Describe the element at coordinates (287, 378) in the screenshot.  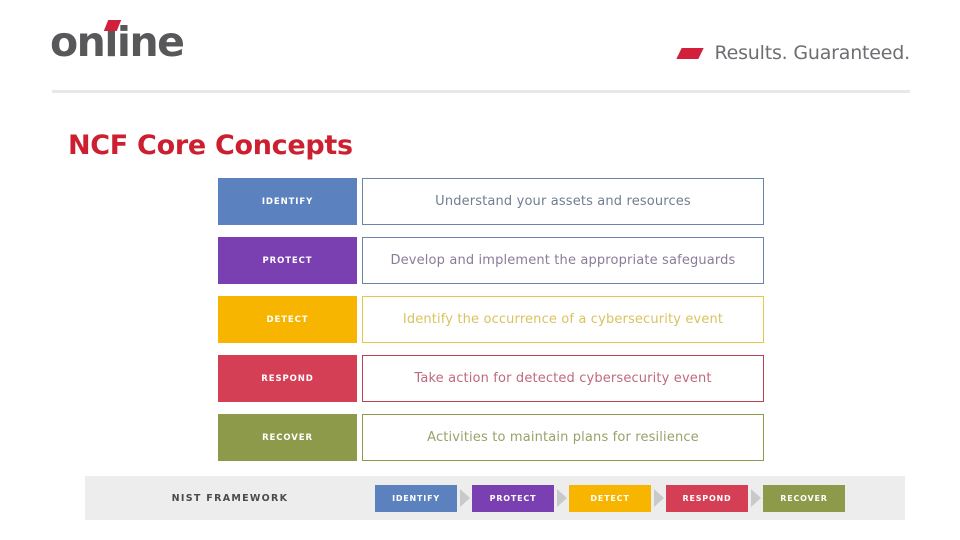
I see `concept-label-respond: RESPOND` at that location.